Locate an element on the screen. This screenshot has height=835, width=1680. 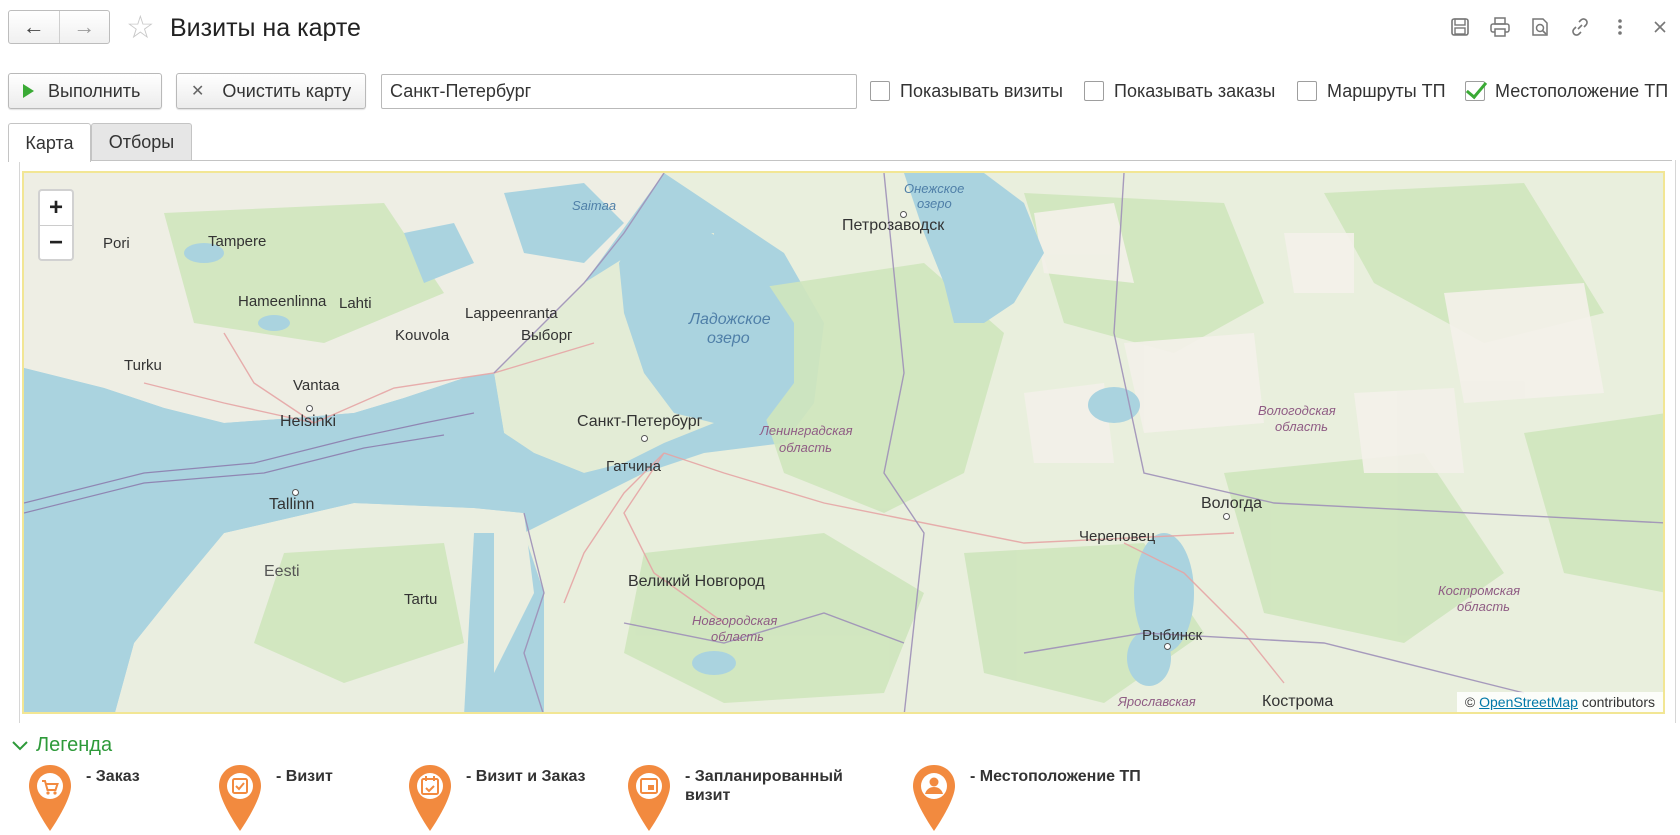
favorite-star-icon: ☆ is located at coordinates (140, 27).